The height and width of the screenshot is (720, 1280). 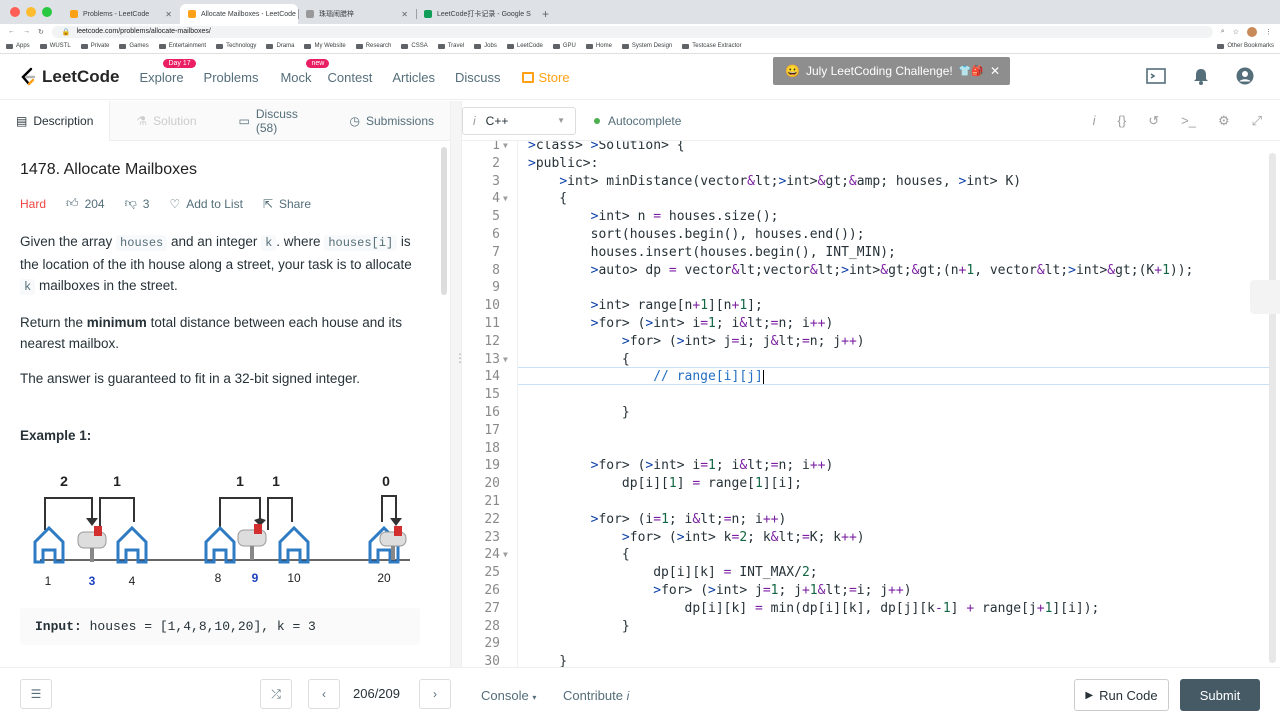 What do you see at coordinates (1265, 297) in the screenshot?
I see `side-drawer-handle` at bounding box center [1265, 297].